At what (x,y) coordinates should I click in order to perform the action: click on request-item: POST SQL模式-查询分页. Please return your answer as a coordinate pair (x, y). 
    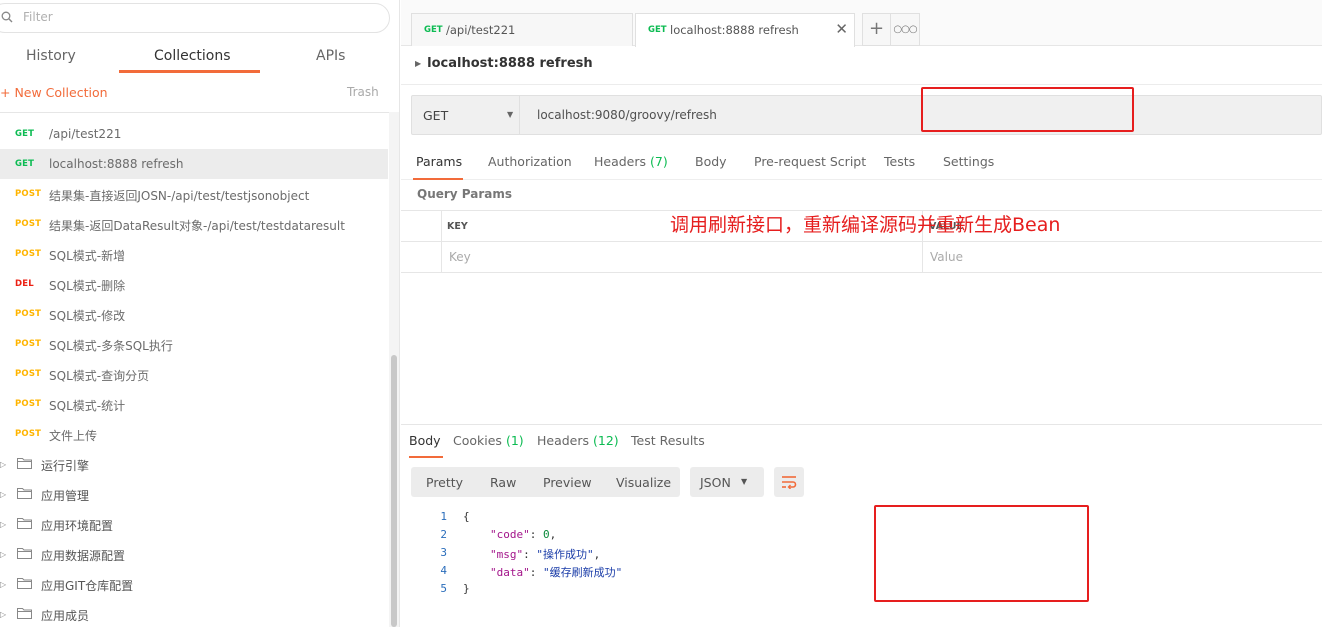
    Looking at the image, I should click on (194, 374).